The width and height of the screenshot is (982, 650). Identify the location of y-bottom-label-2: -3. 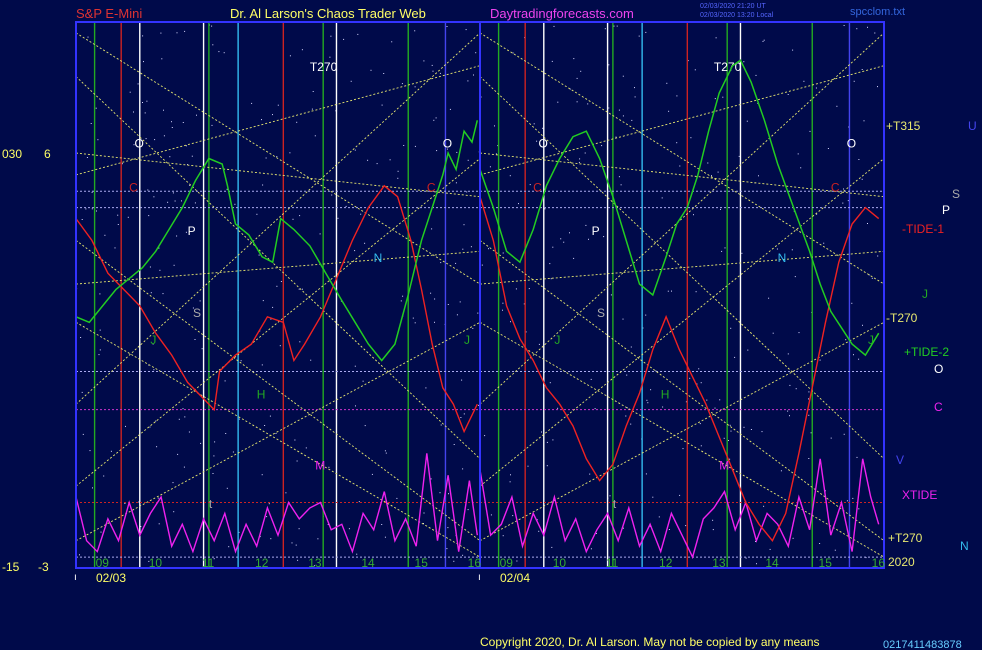
(43, 567).